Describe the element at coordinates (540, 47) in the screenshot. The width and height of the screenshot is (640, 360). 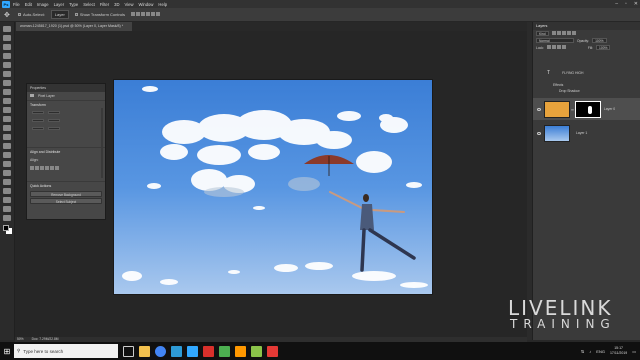
I see `lock-label: Lock:` at that location.